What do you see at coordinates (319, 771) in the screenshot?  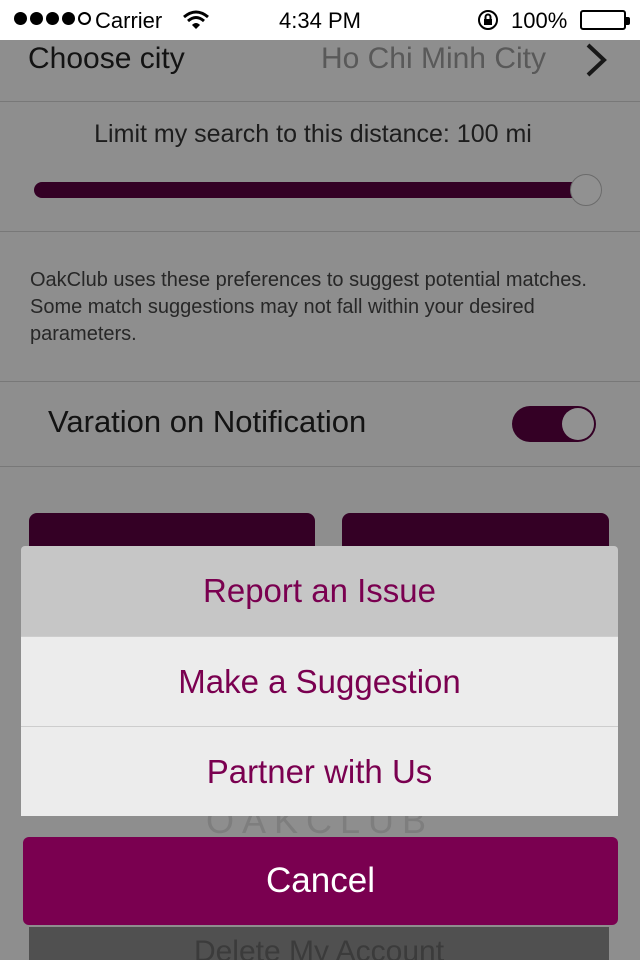 I see `partner-with-us-button: Partner with Us` at bounding box center [319, 771].